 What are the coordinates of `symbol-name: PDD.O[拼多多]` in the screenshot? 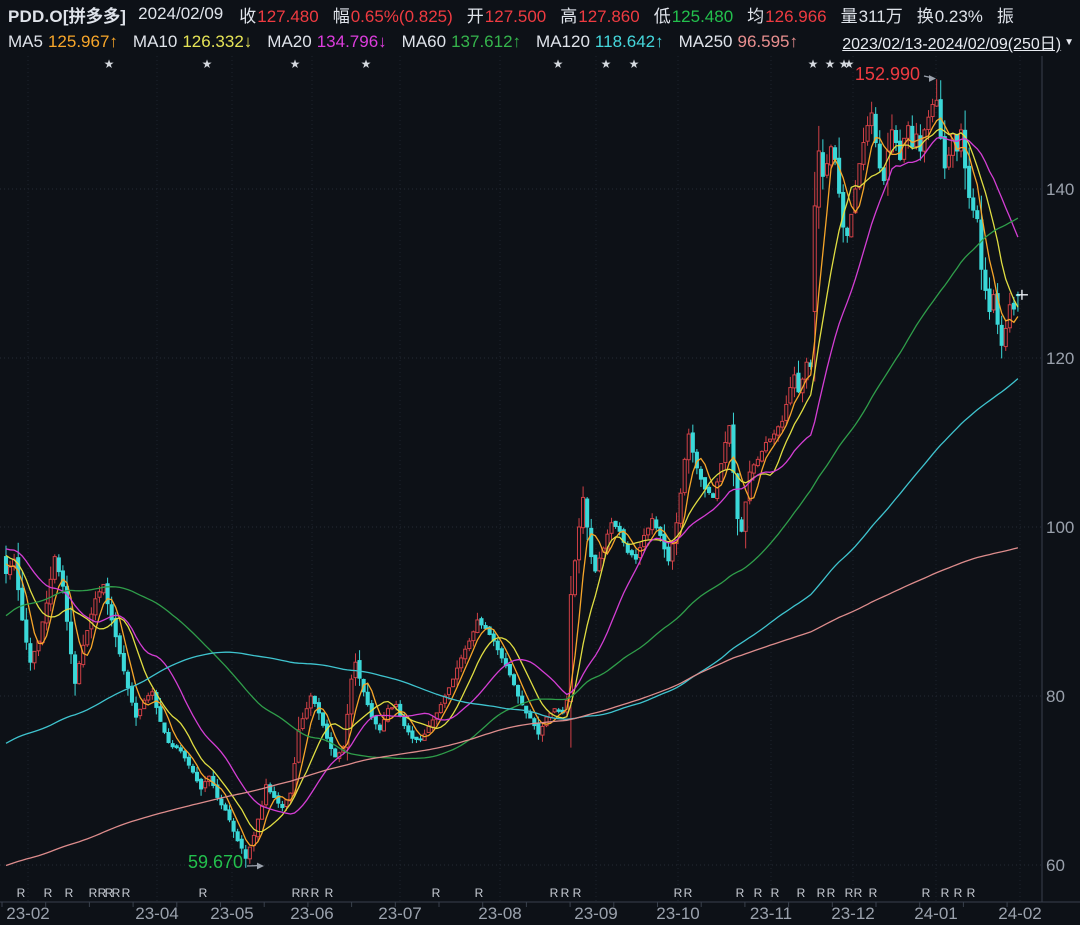 It's located at (67, 16).